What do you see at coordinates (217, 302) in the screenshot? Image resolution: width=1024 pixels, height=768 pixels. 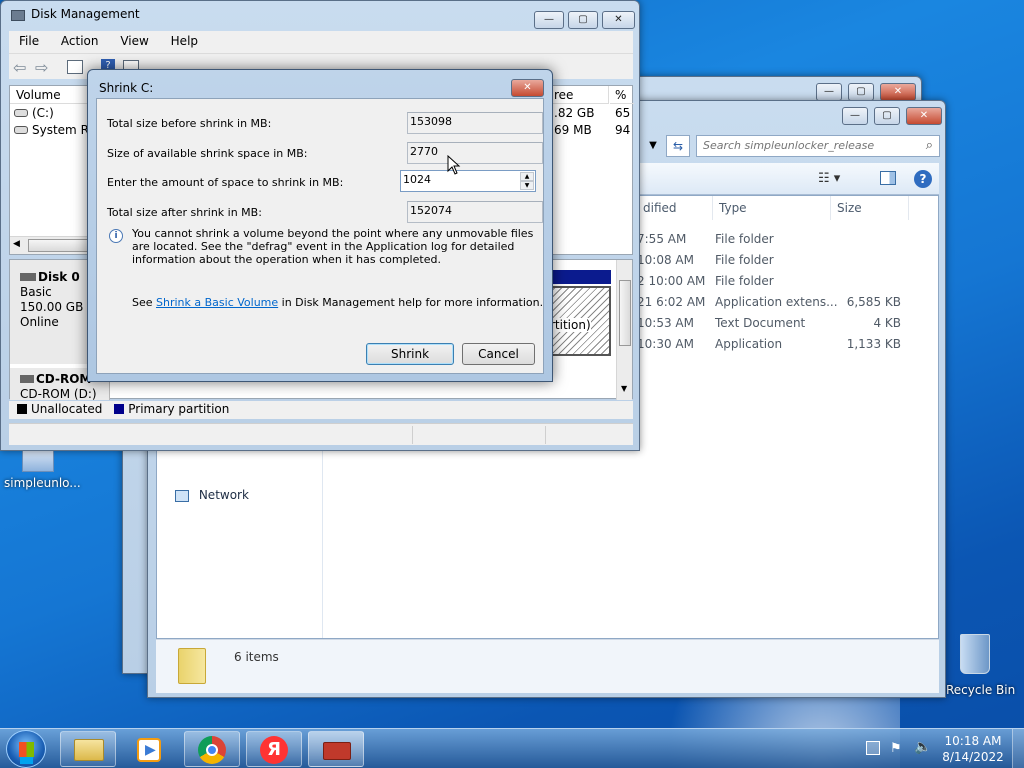 I see `help-link: Shrink a Basic Volume` at bounding box center [217, 302].